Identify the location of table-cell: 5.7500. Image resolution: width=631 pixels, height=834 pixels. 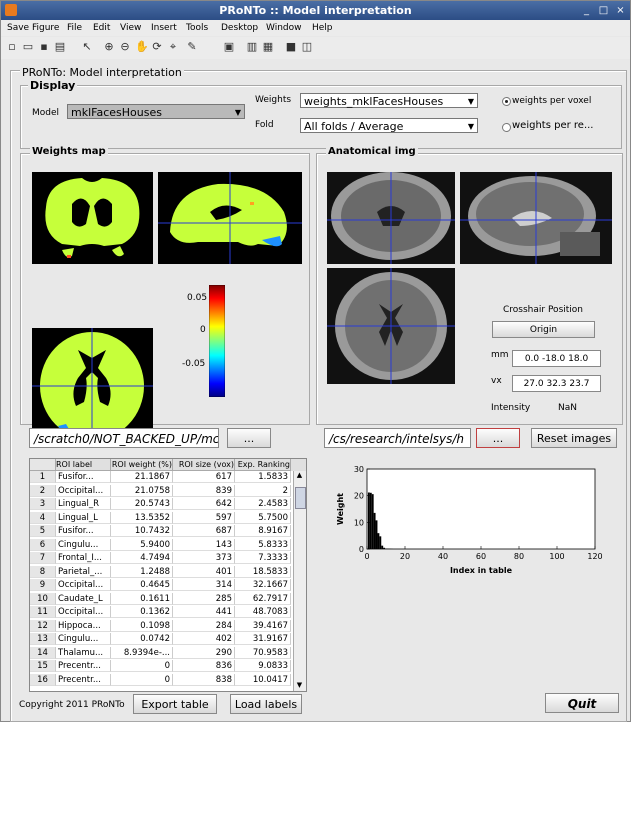
(263, 517).